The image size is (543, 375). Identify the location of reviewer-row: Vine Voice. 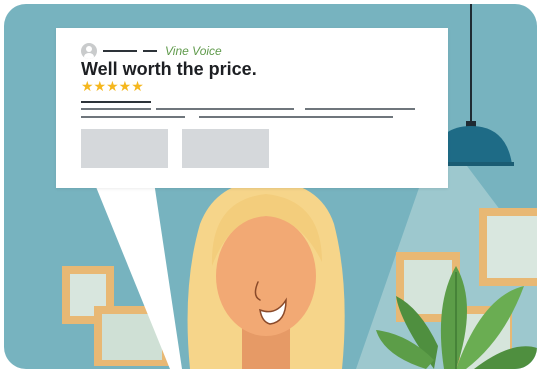
(151, 51).